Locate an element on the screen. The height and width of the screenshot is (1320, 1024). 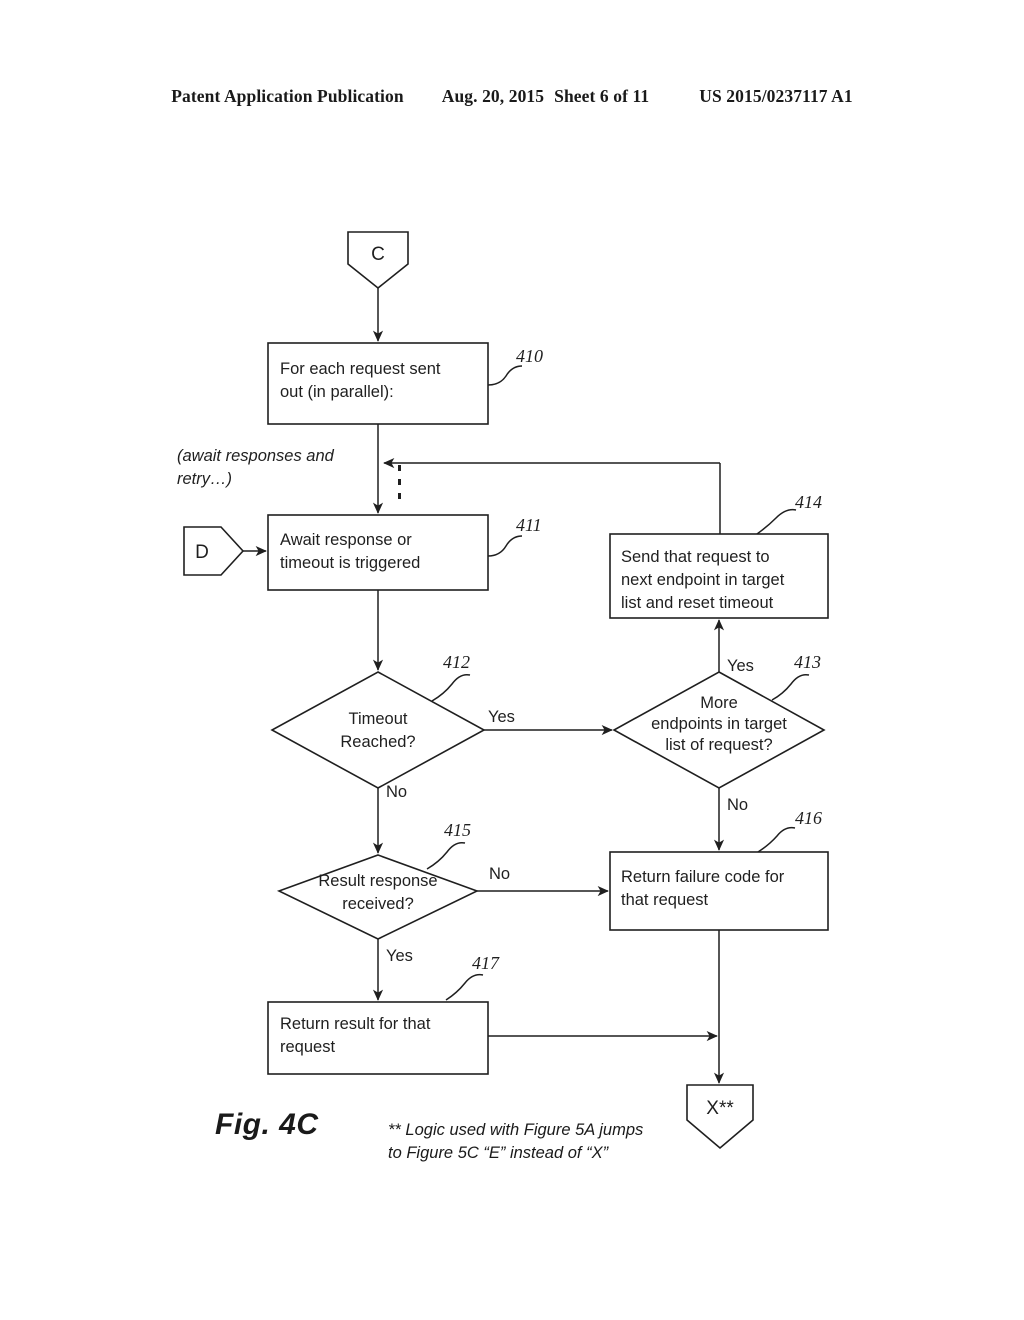
figure-footnote-line-0: ** Logic used with Figure 5A jumps is located at coordinates (516, 1130).